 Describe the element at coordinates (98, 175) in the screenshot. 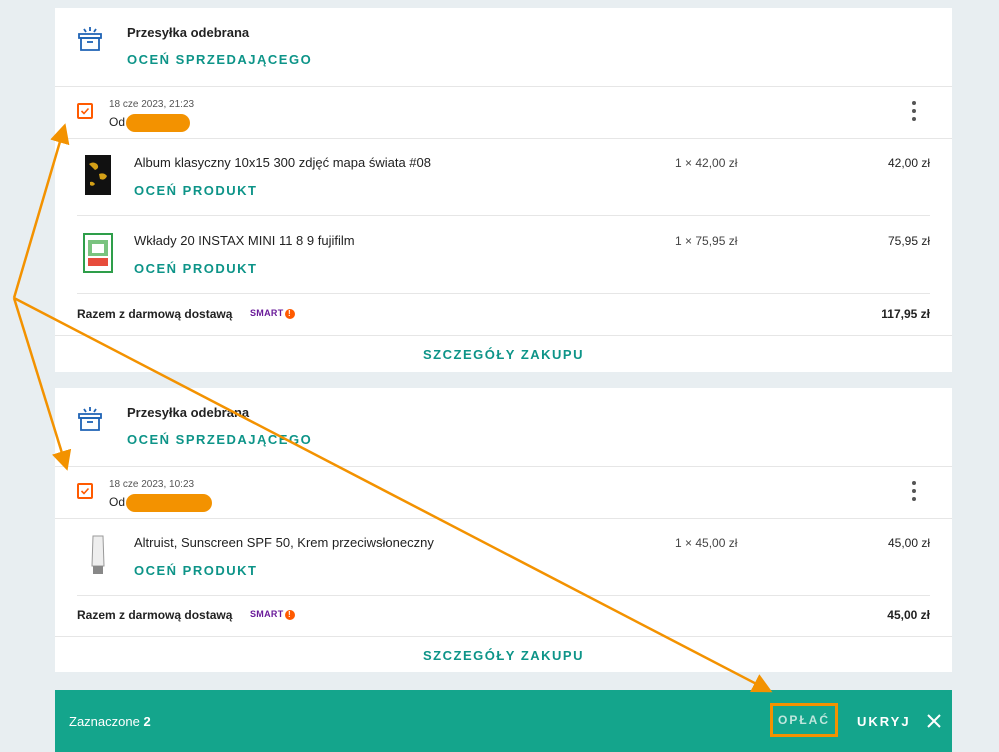

I see `photo-album-icon` at that location.